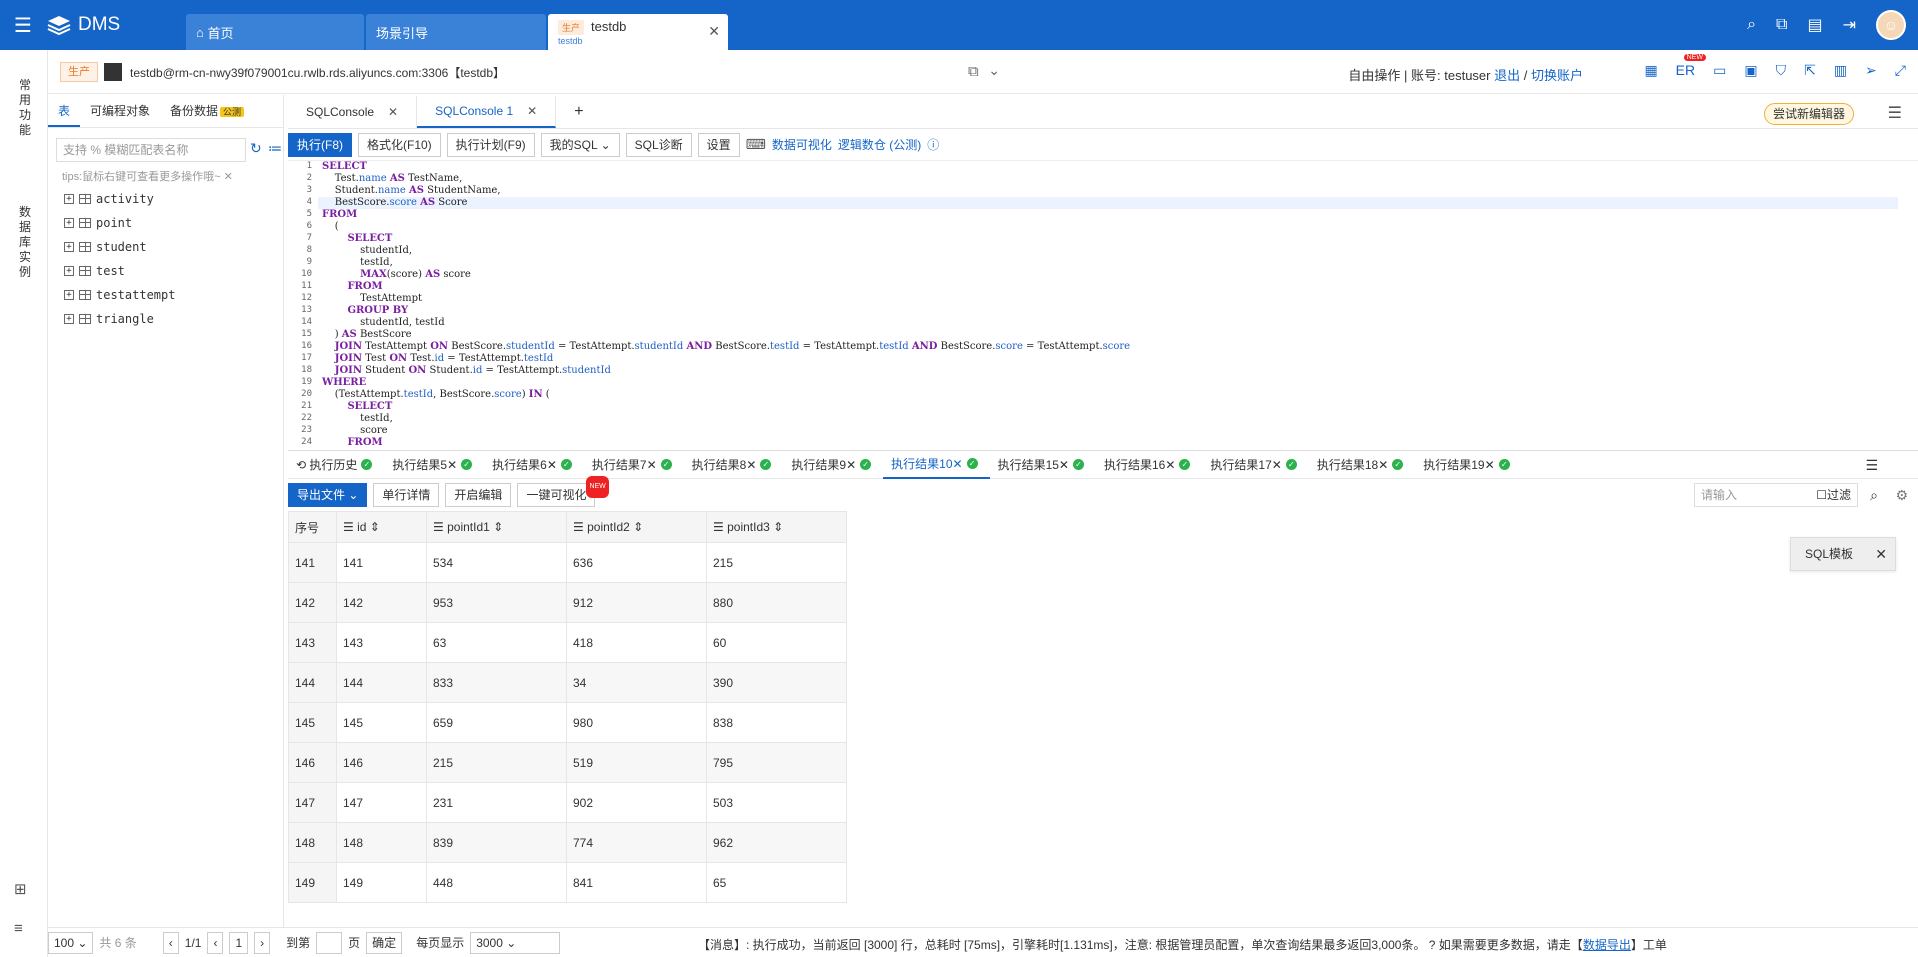 The width and height of the screenshot is (1918, 957). I want to click on sql-template-panel: SQL模板 ✕, so click(1843, 554).